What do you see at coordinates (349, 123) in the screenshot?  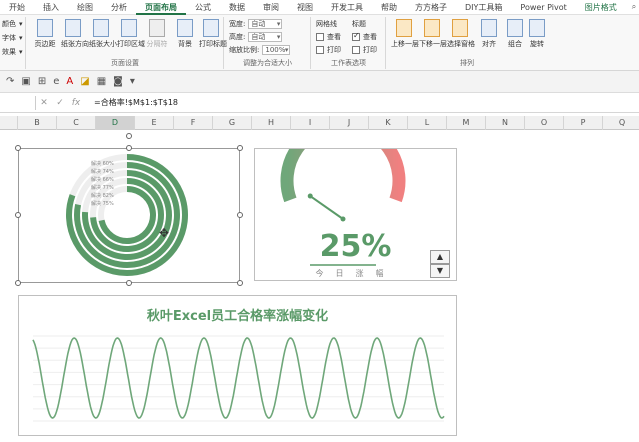 I see `column-header-J: J` at bounding box center [349, 123].